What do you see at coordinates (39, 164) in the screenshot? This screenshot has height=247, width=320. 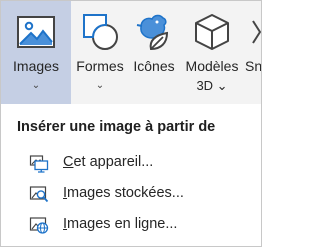 I see `this-device-icon` at bounding box center [39, 164].